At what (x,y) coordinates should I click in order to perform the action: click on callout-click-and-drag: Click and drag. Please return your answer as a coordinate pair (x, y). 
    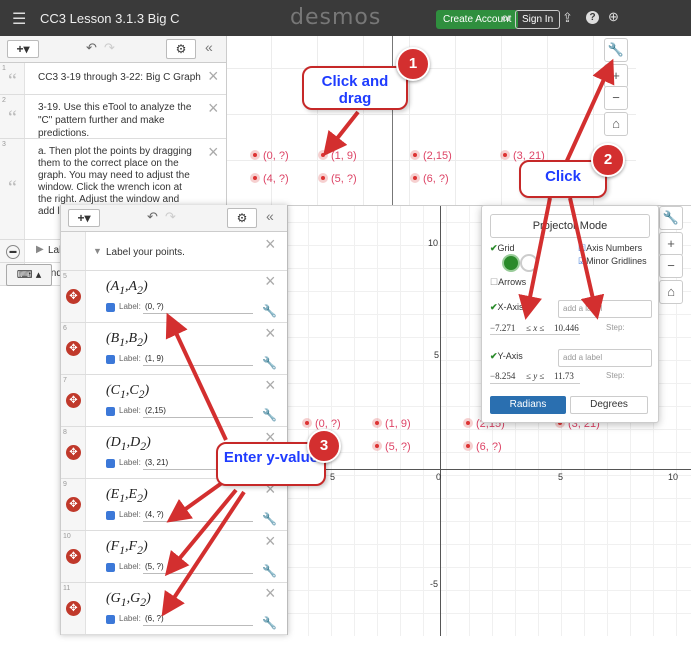
    Looking at the image, I should click on (355, 88).